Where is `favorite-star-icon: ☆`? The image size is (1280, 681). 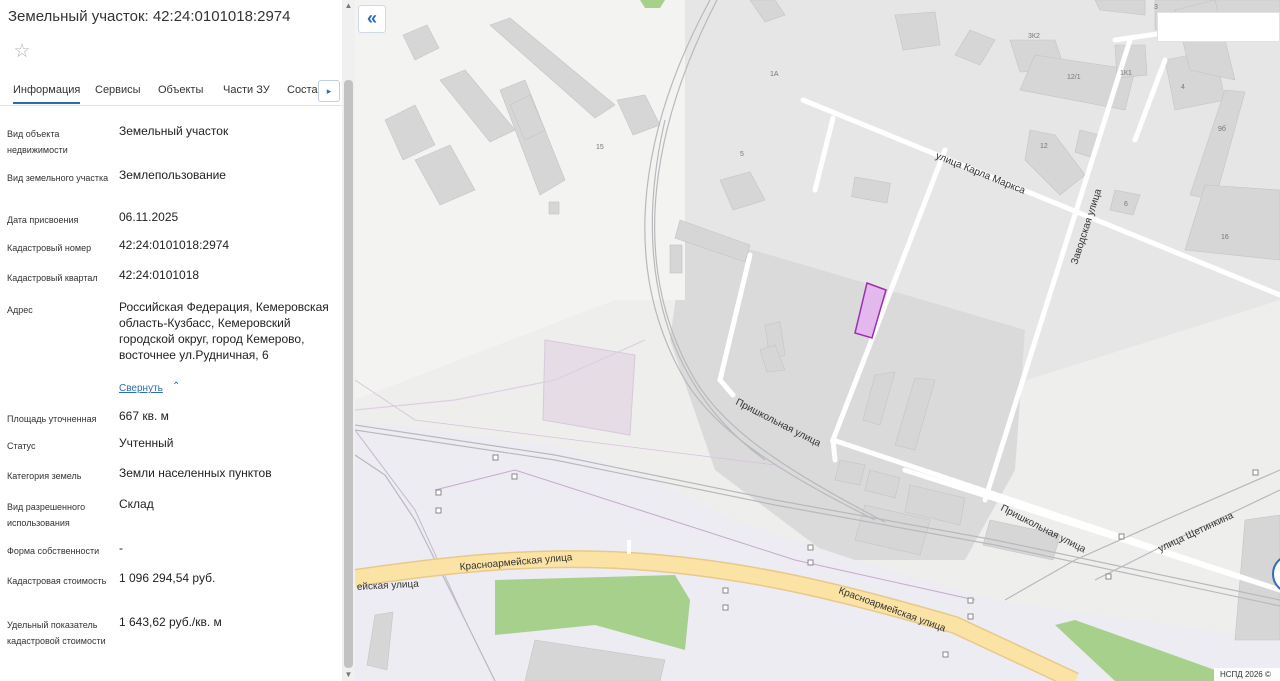
favorite-star-icon: ☆ is located at coordinates (22, 52).